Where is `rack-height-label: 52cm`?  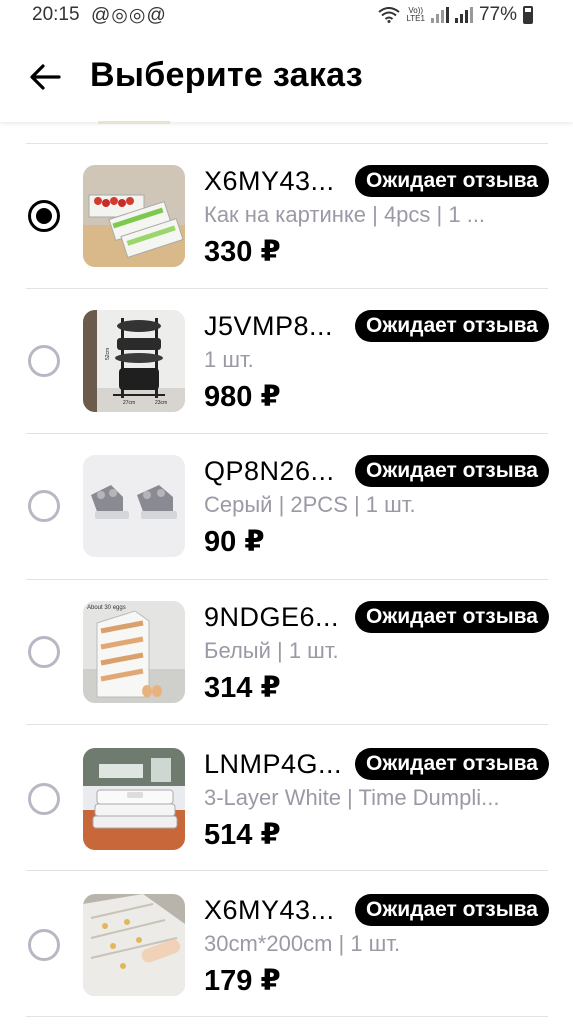
rack-height-label: 52cm is located at coordinates (108, 354).